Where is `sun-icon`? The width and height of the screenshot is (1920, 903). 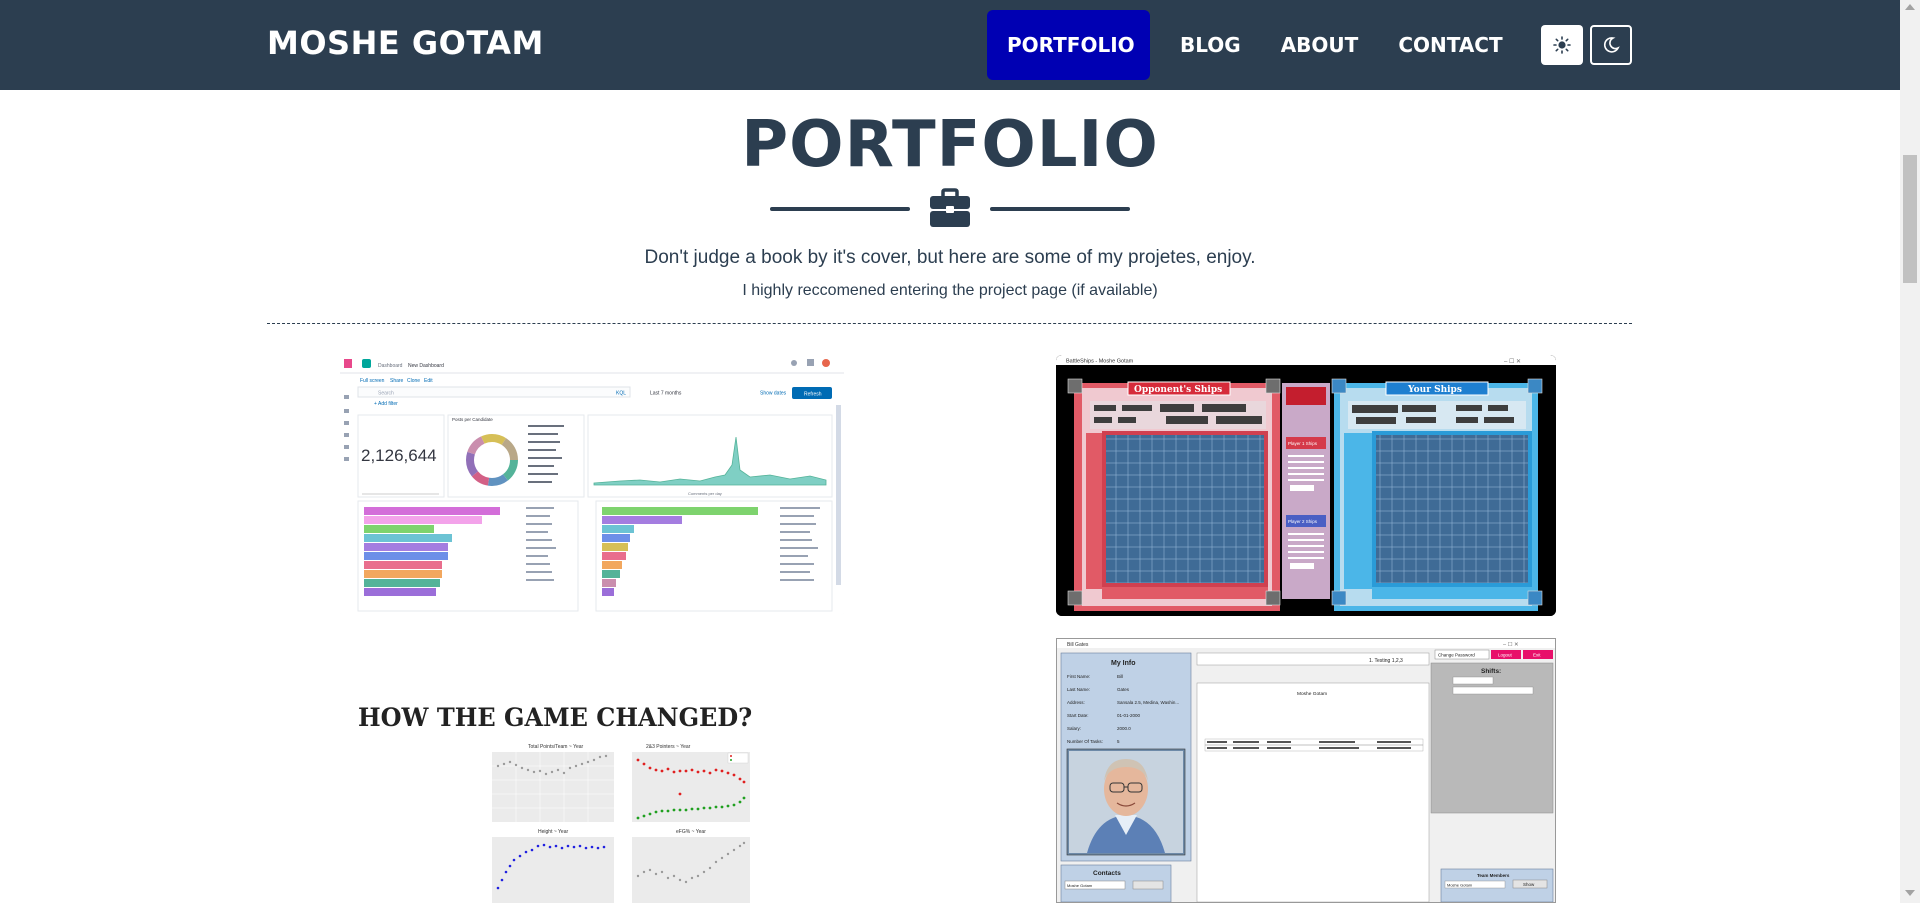 sun-icon is located at coordinates (1562, 45).